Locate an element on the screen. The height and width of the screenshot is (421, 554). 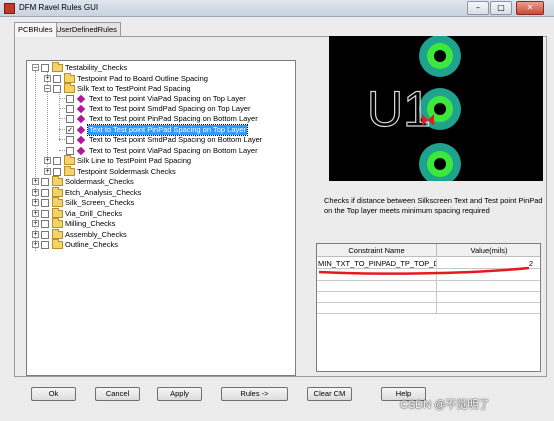
silk-text-u1: U1 is located at coordinates (399, 109).